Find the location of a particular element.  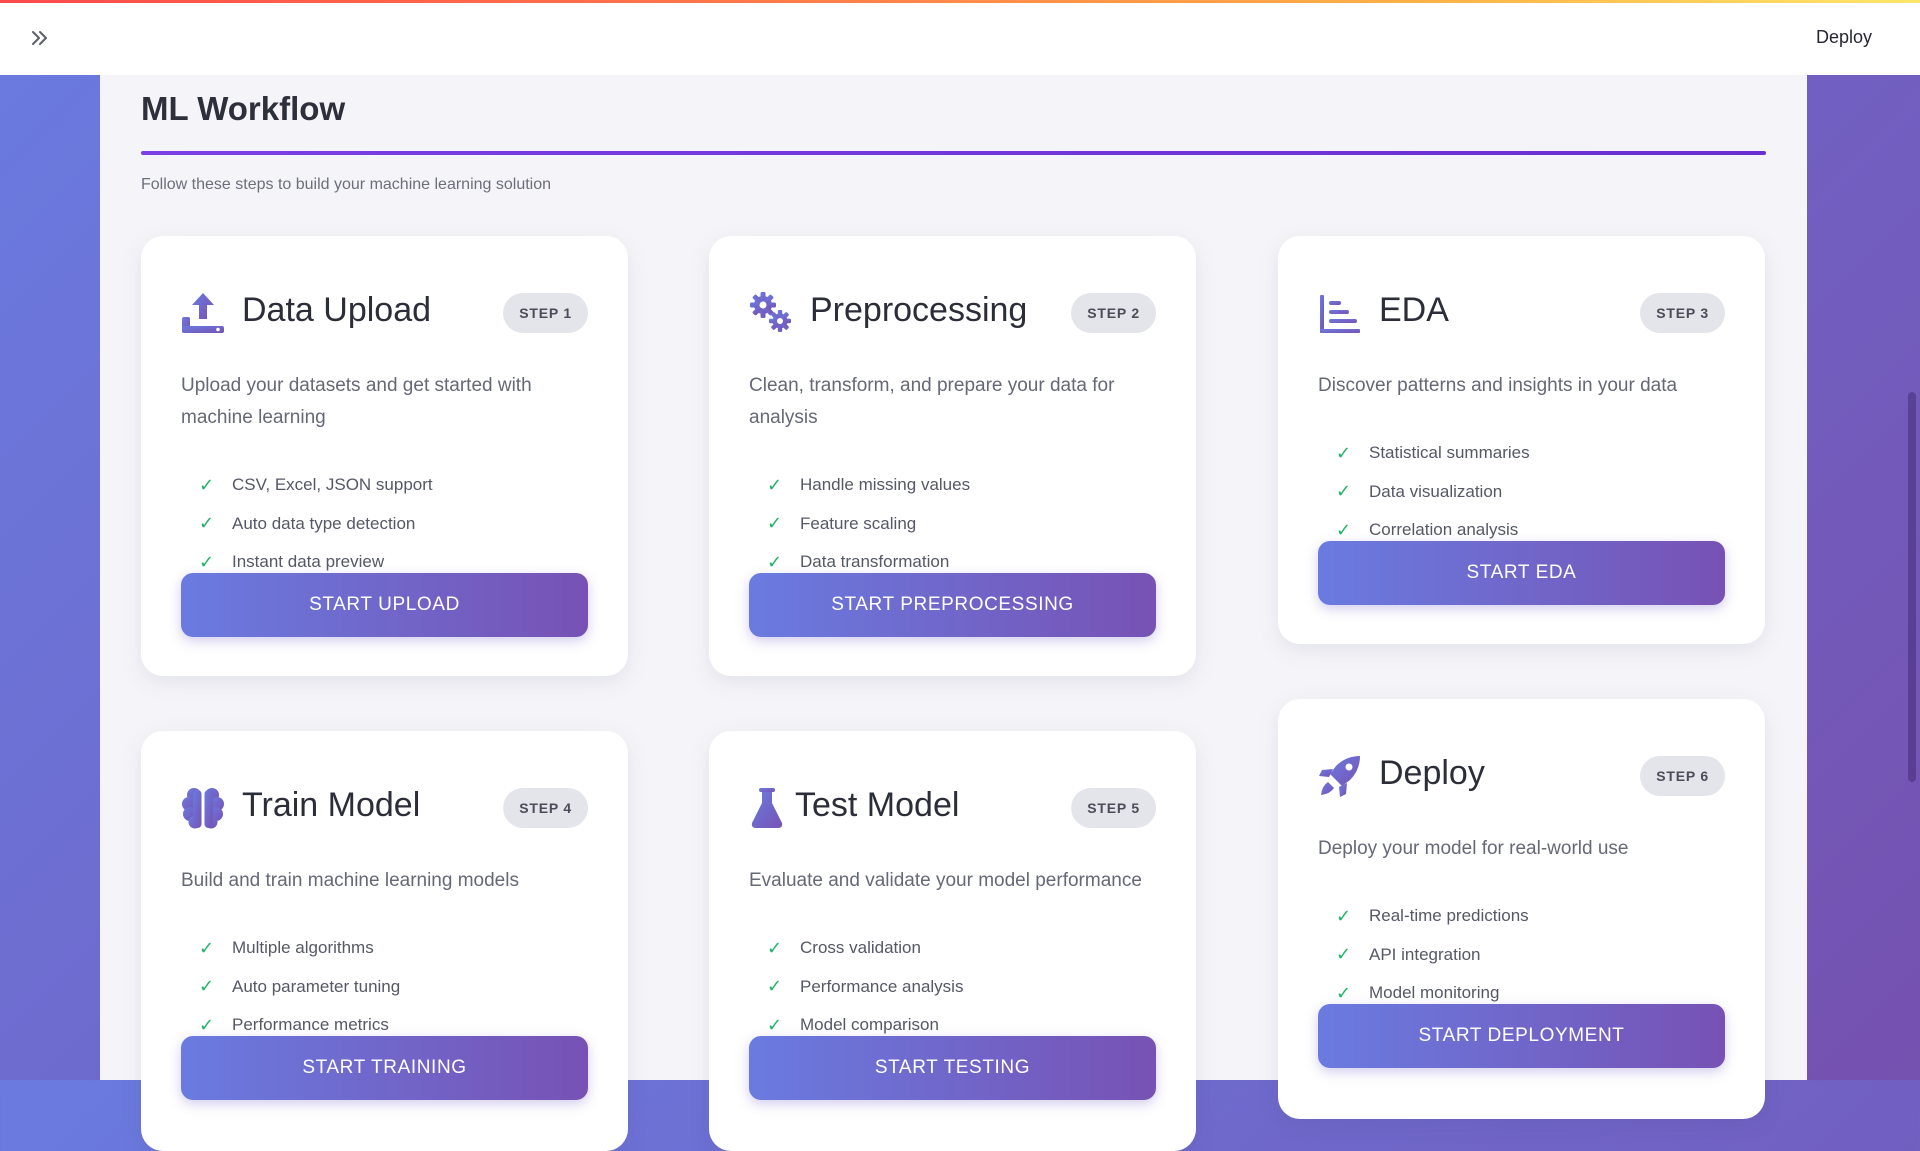

start-eda-button: START EDA is located at coordinates (1521, 573).